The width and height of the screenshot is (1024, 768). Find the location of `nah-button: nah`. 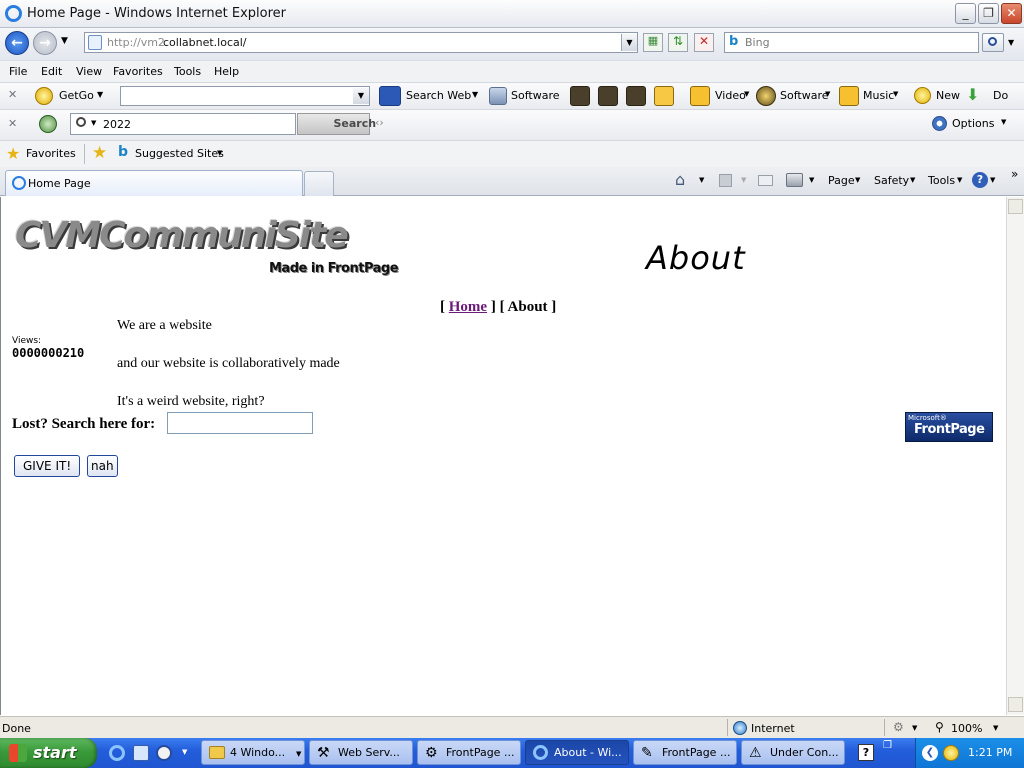

nah-button: nah is located at coordinates (102, 466).